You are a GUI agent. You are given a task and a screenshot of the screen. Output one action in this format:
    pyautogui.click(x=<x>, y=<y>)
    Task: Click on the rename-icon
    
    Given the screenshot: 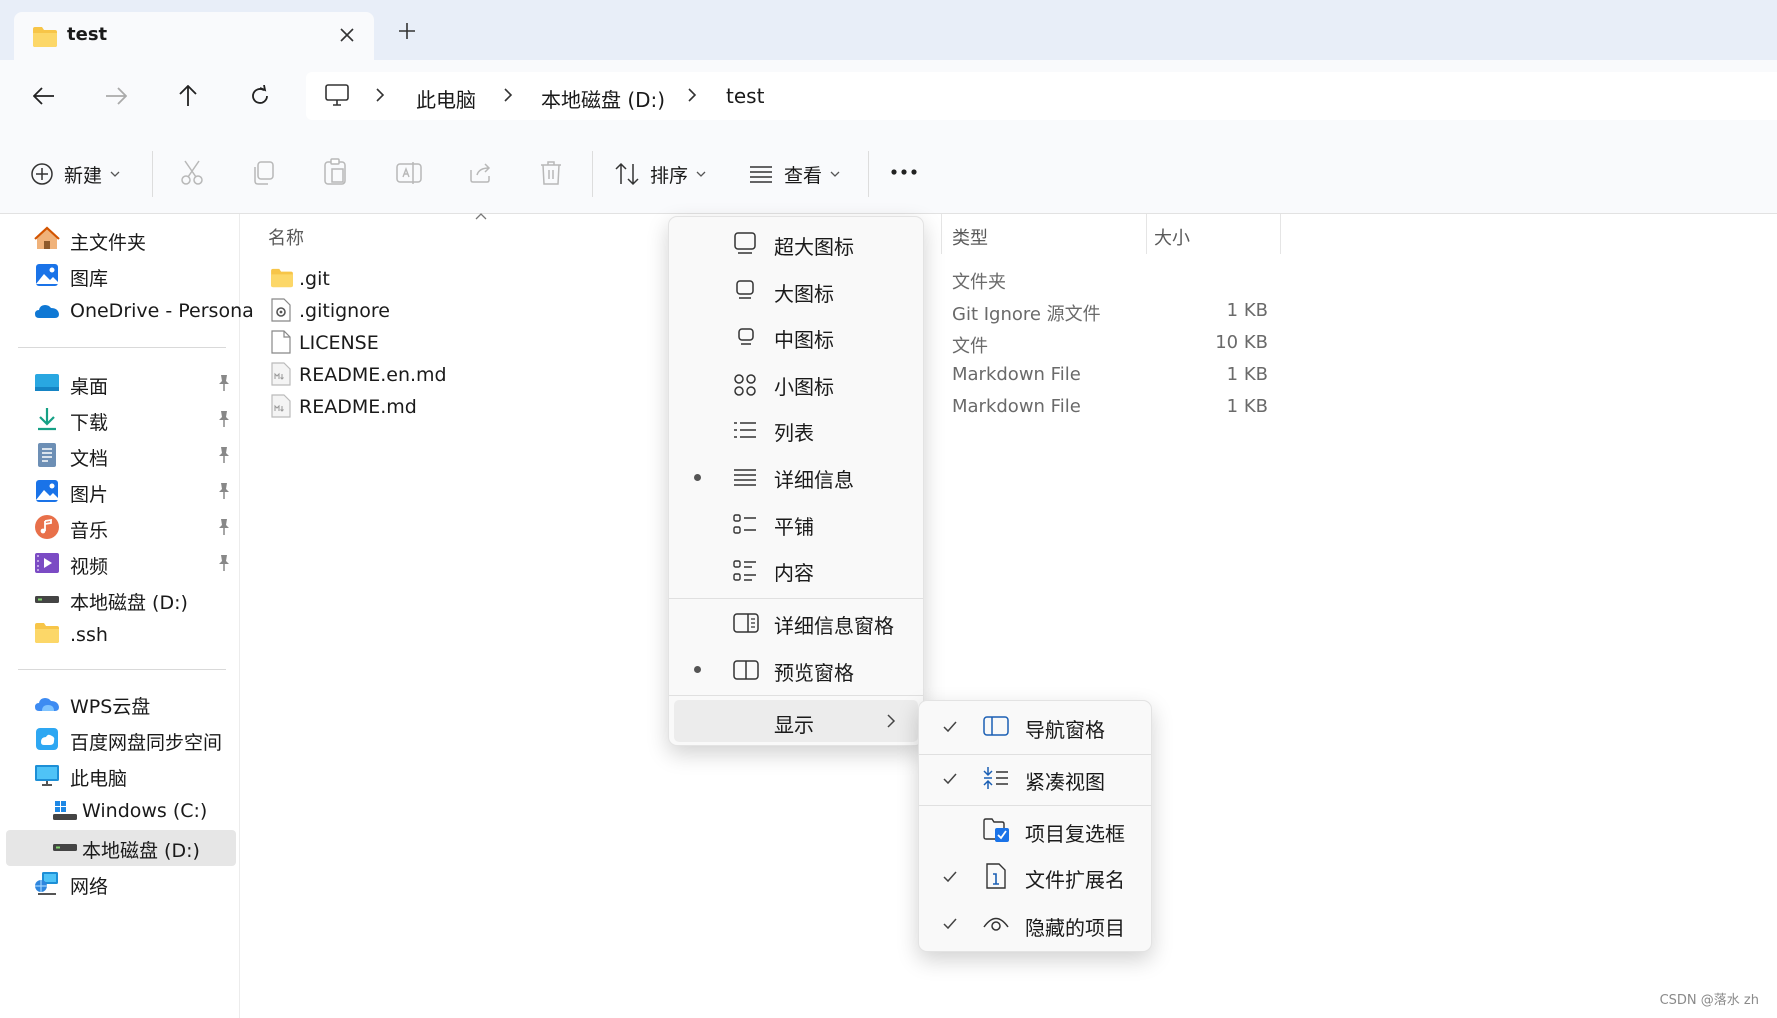 What is the action you would take?
    pyautogui.click(x=409, y=173)
    